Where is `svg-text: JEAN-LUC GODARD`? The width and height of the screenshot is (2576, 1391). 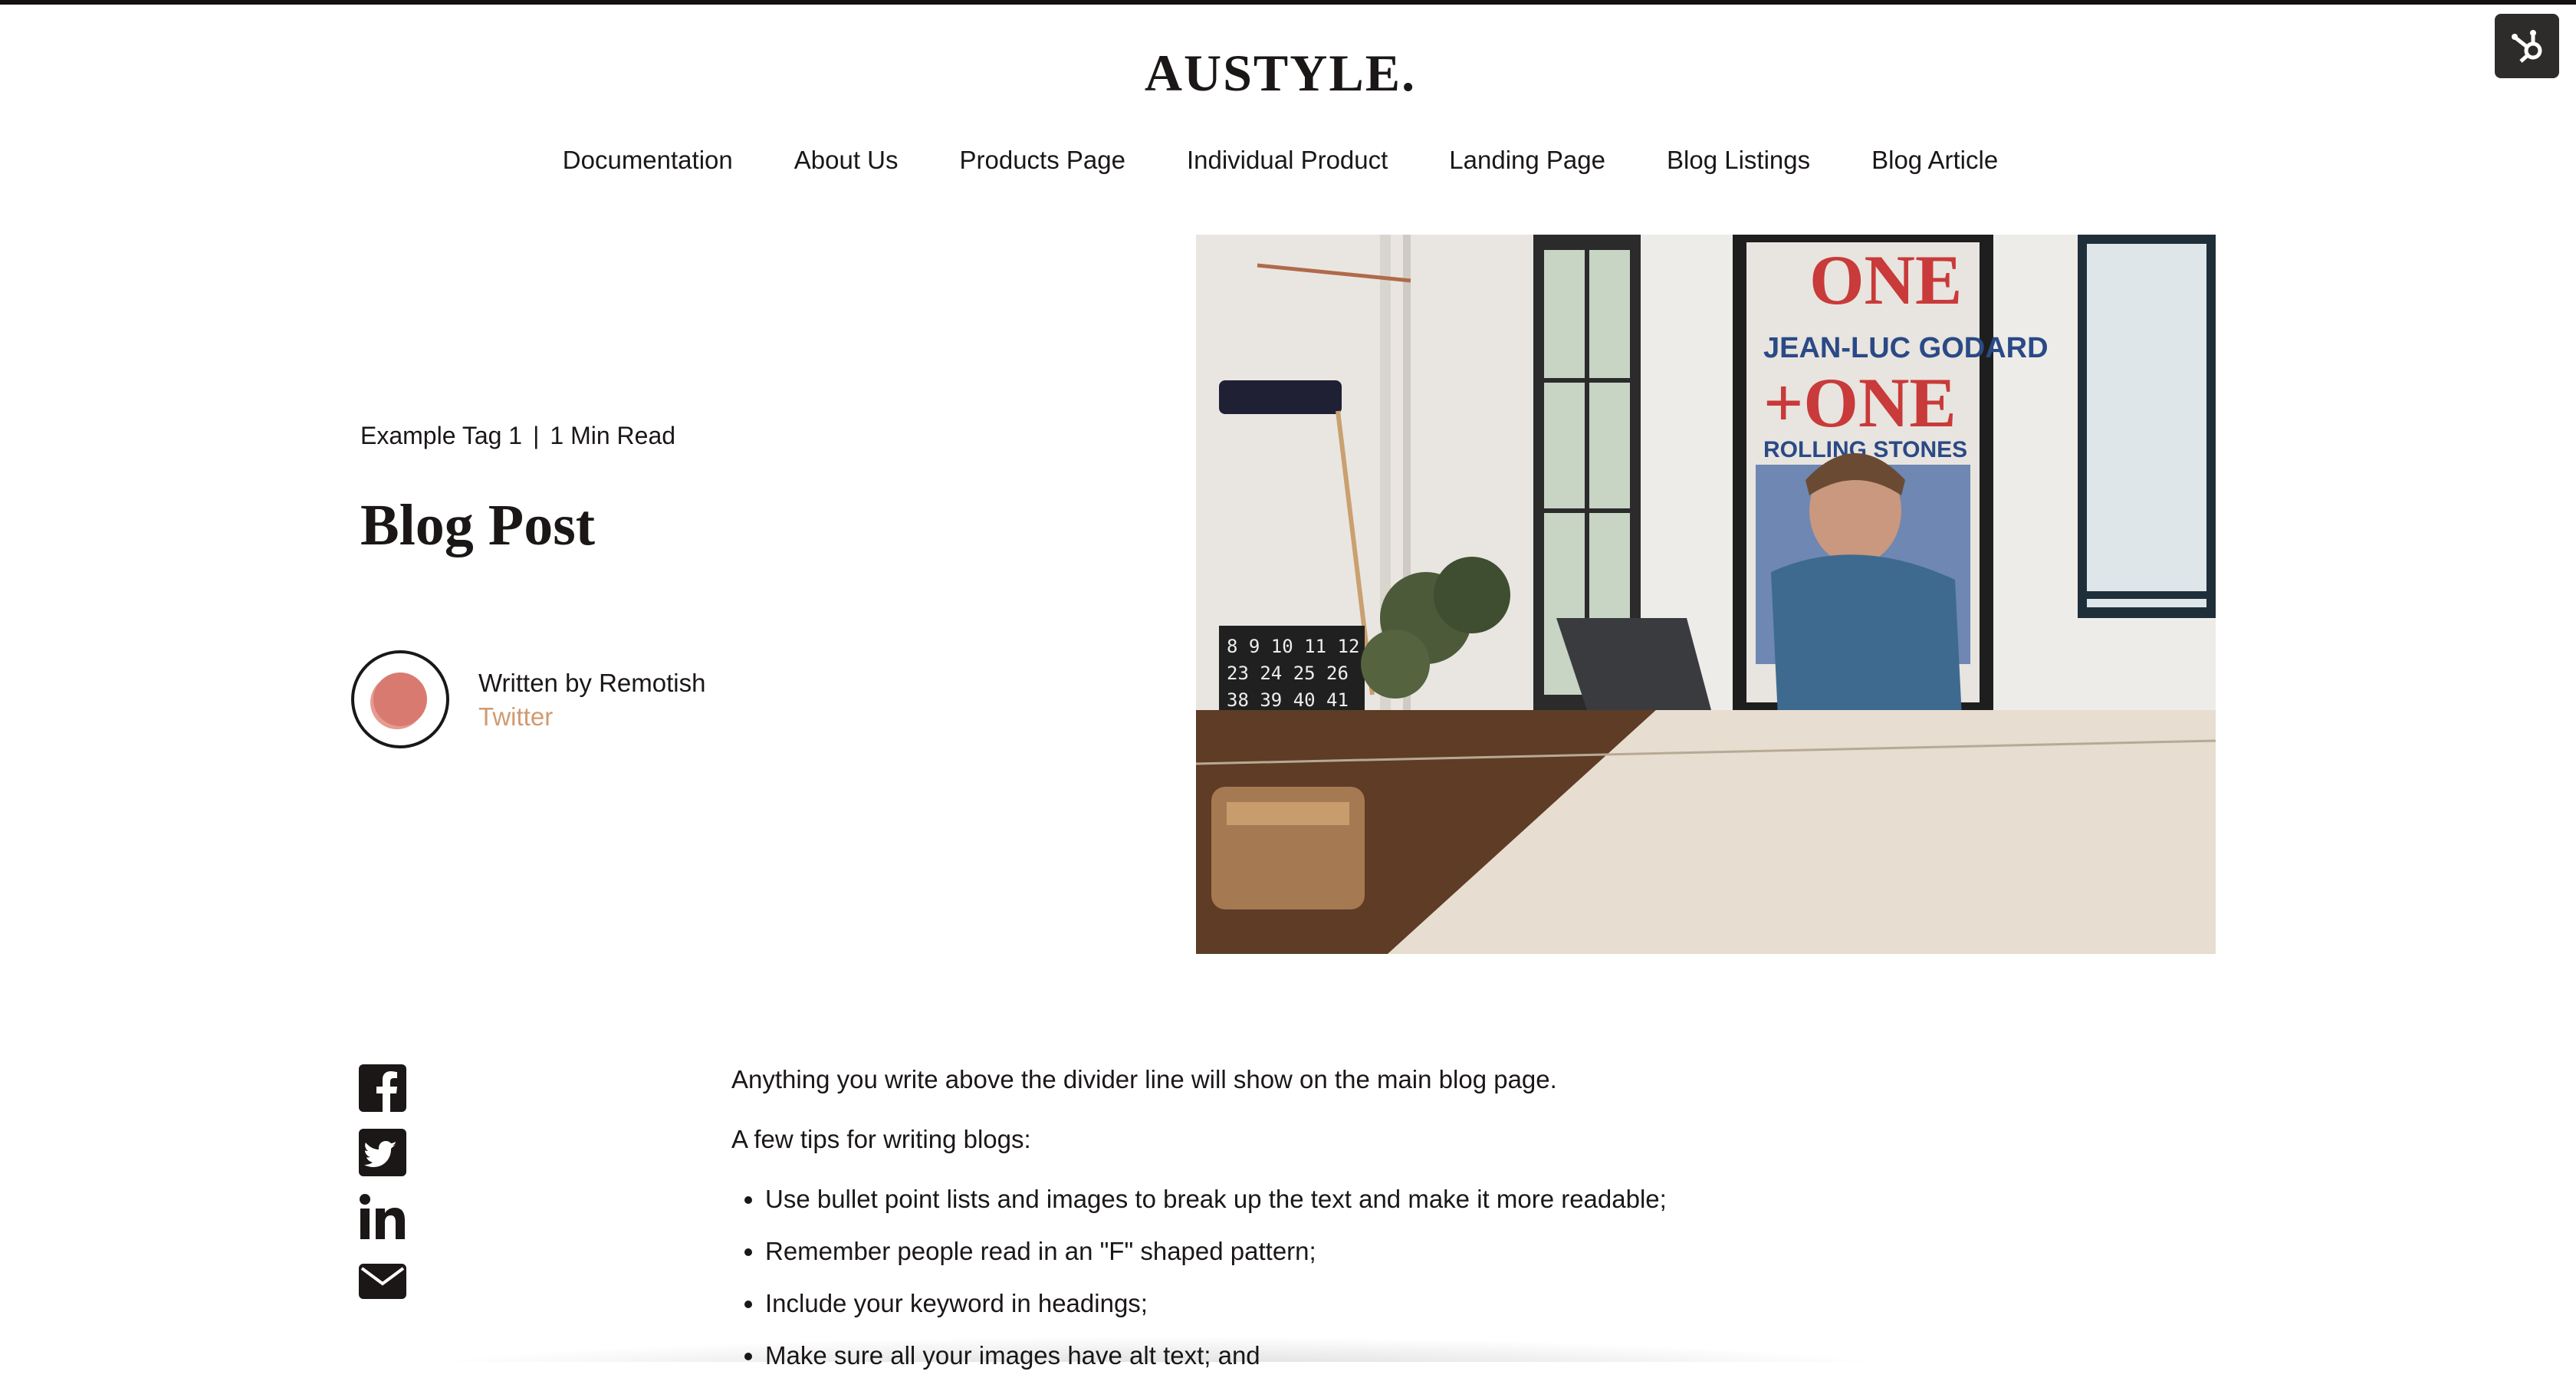 svg-text: JEAN-LUC GODARD is located at coordinates (1906, 348).